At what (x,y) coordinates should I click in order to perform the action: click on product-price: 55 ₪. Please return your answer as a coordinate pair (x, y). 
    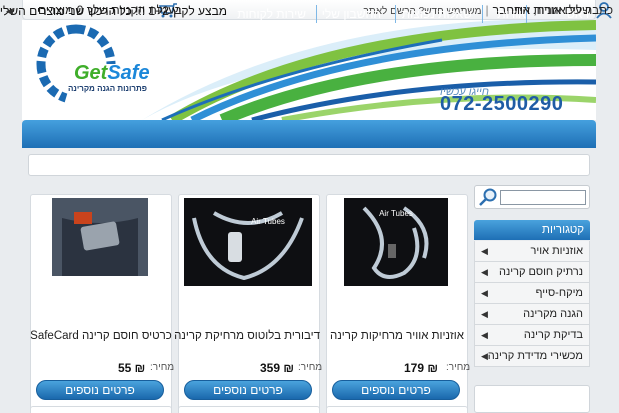
    Looking at the image, I should click on (132, 368).